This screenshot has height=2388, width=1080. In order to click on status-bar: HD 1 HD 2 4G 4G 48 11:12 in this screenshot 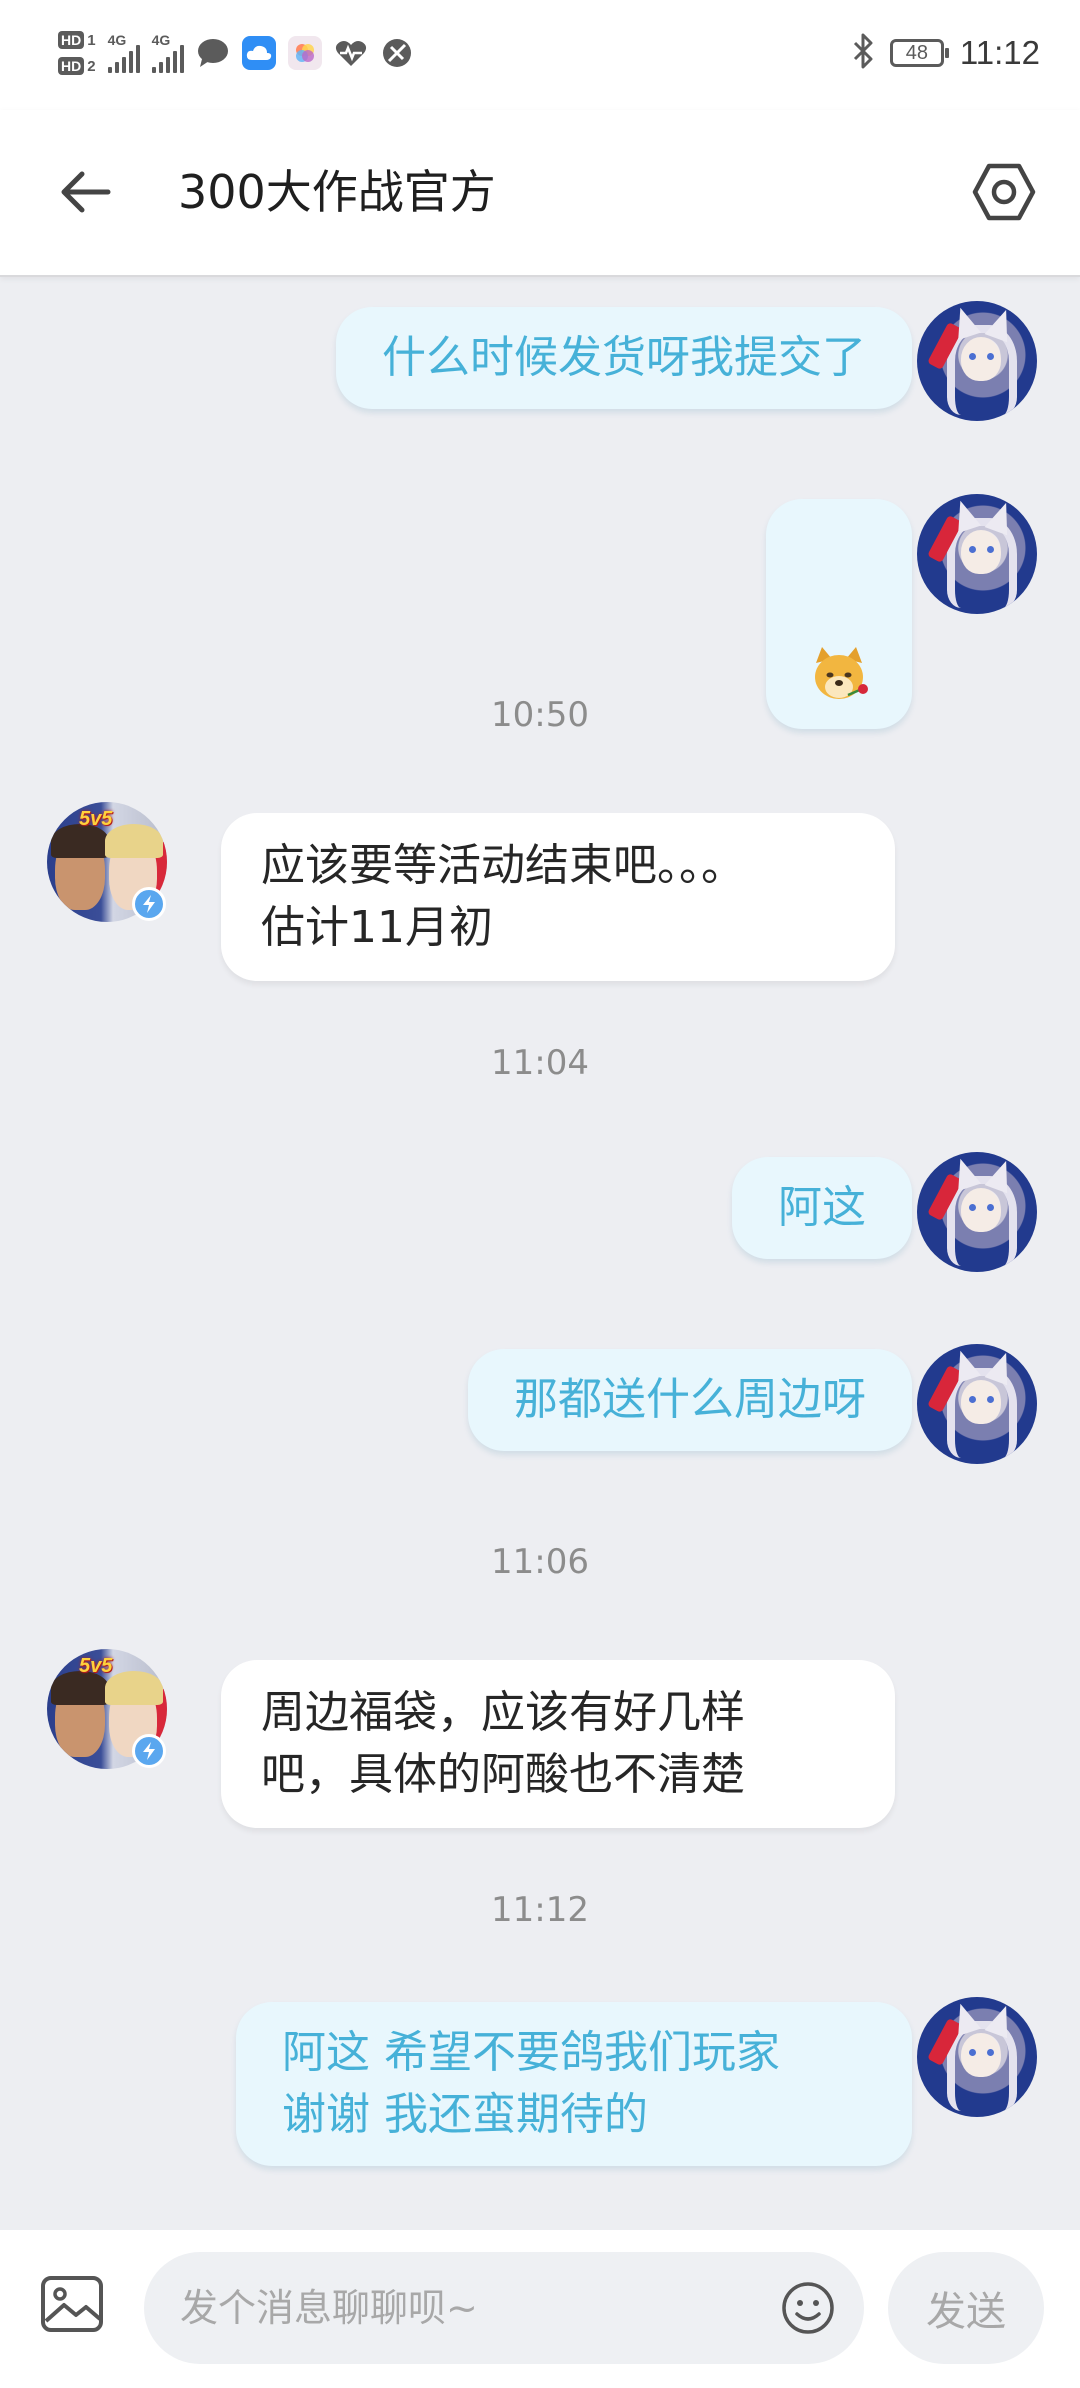, I will do `click(540, 55)`.